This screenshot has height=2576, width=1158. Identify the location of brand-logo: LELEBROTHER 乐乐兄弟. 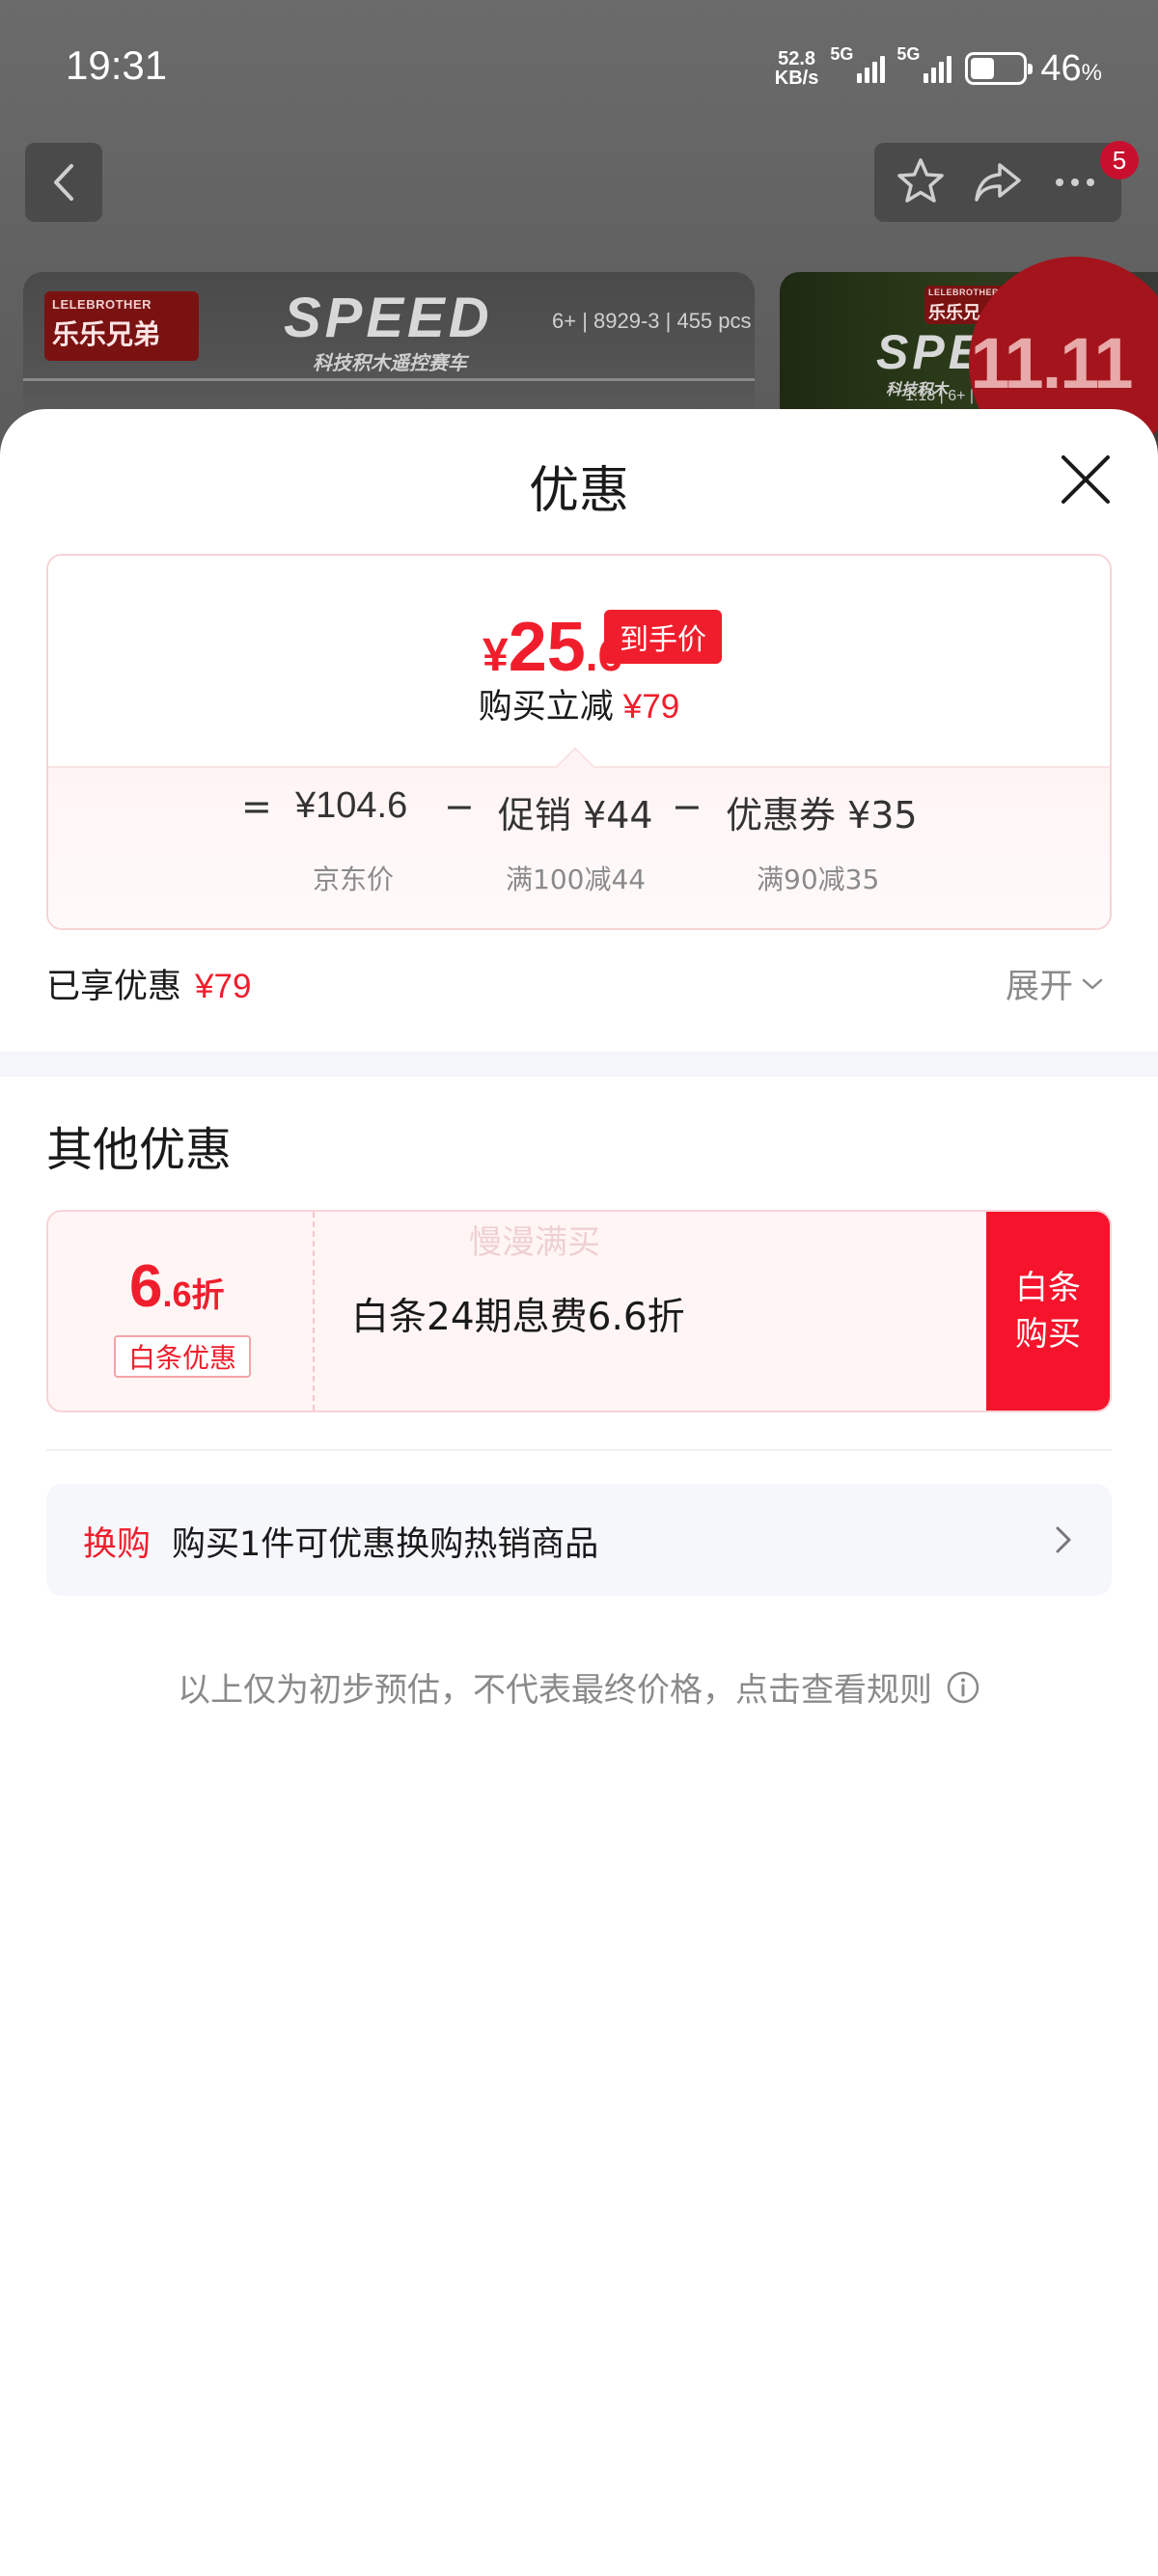
(121, 326).